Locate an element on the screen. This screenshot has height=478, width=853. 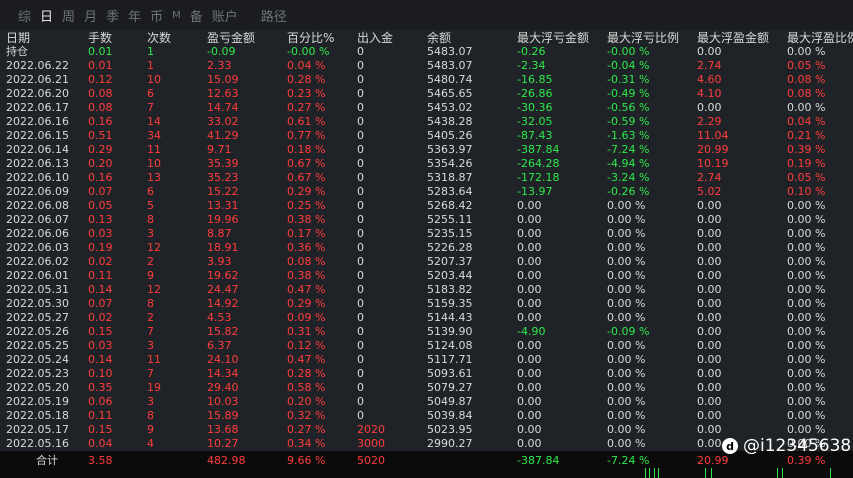
cell-count: 4 is located at coordinates (150, 443).